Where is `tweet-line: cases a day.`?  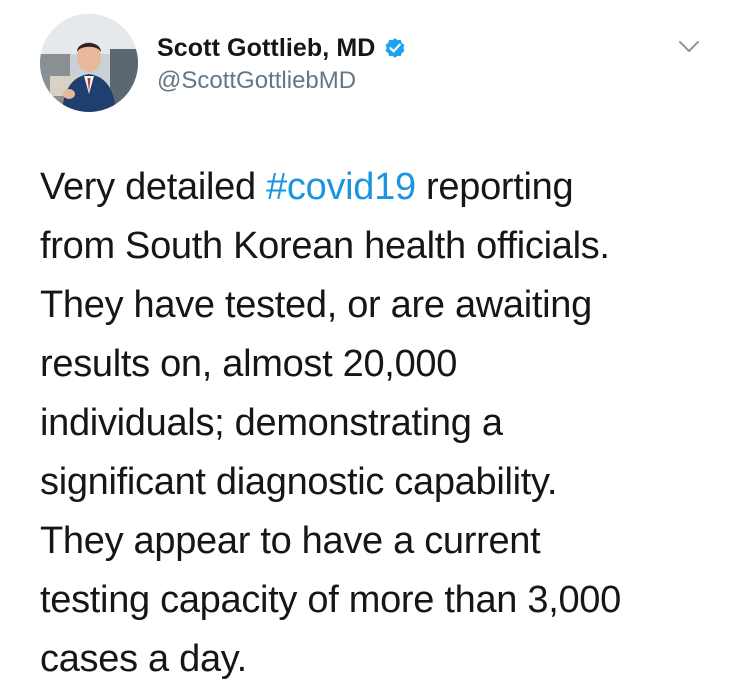 tweet-line: cases a day. is located at coordinates (143, 659).